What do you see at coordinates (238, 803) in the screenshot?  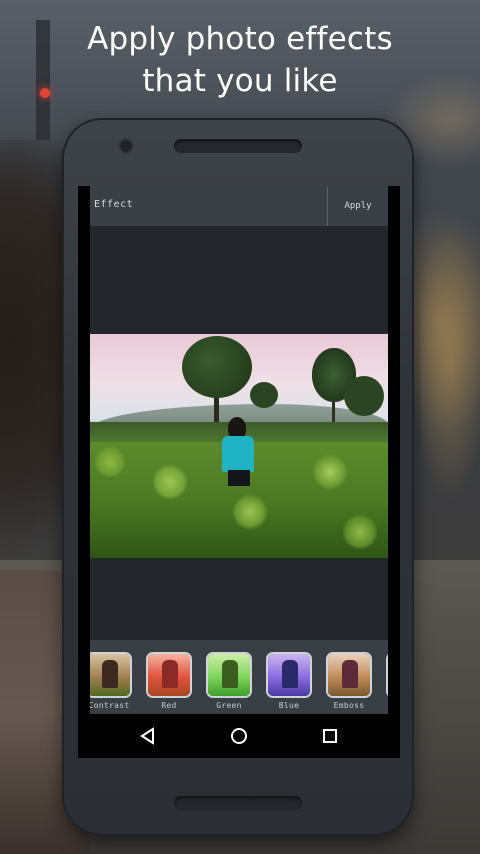 I see `bottom-speaker` at bounding box center [238, 803].